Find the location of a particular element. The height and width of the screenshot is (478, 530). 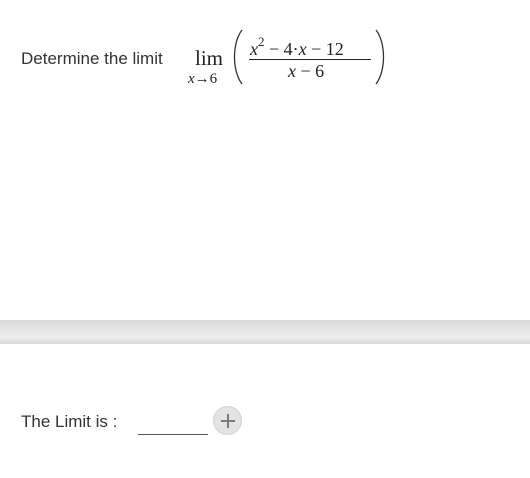

fraction-denominator: x − 6 is located at coordinates (306, 71).